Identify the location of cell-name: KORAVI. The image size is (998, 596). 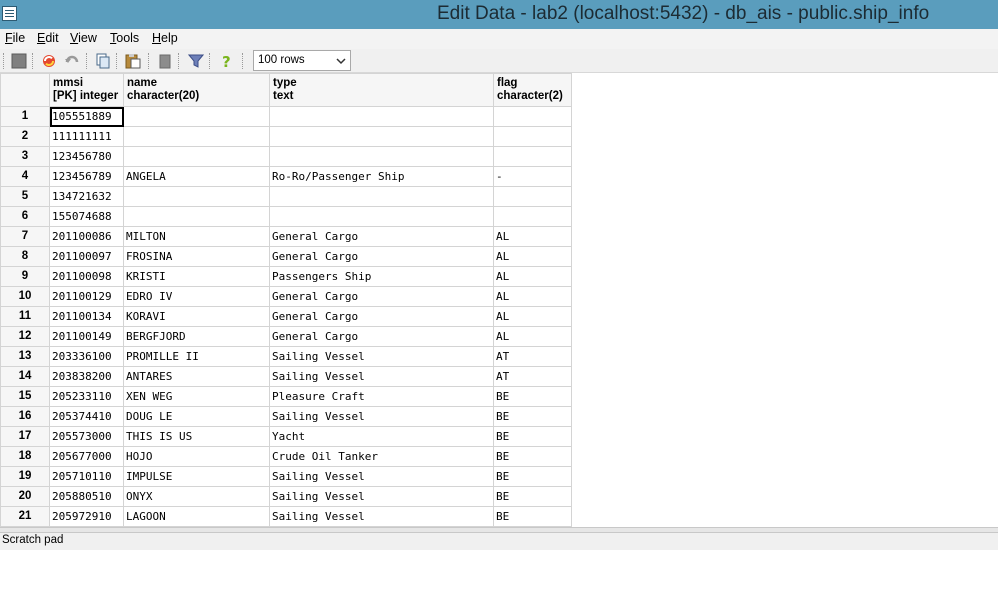
(196, 316).